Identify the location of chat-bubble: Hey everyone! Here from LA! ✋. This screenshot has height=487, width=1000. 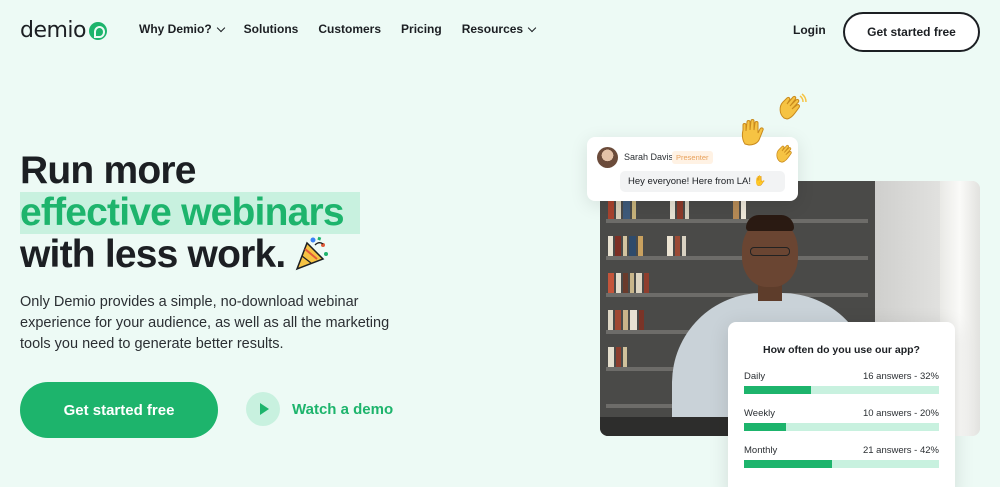
(702, 181).